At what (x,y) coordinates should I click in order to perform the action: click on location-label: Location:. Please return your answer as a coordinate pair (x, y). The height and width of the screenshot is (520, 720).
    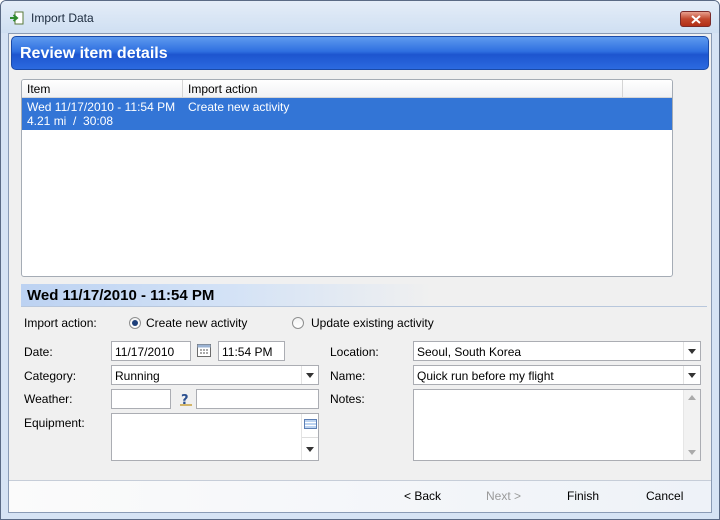
    Looking at the image, I should click on (354, 352).